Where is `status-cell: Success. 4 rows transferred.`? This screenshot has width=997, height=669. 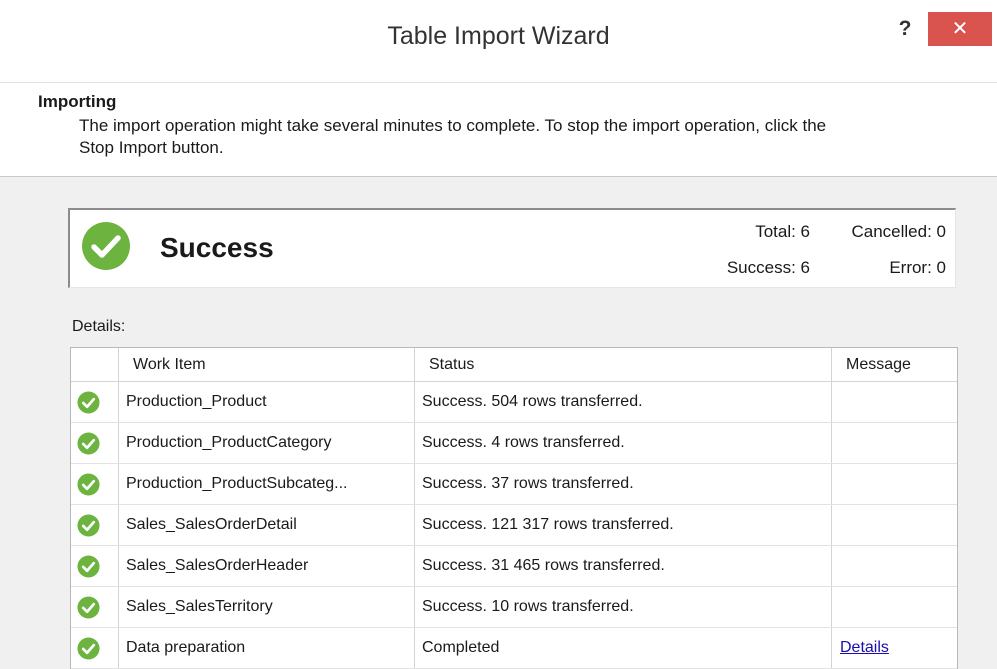
status-cell: Success. 4 rows transferred. is located at coordinates (623, 443).